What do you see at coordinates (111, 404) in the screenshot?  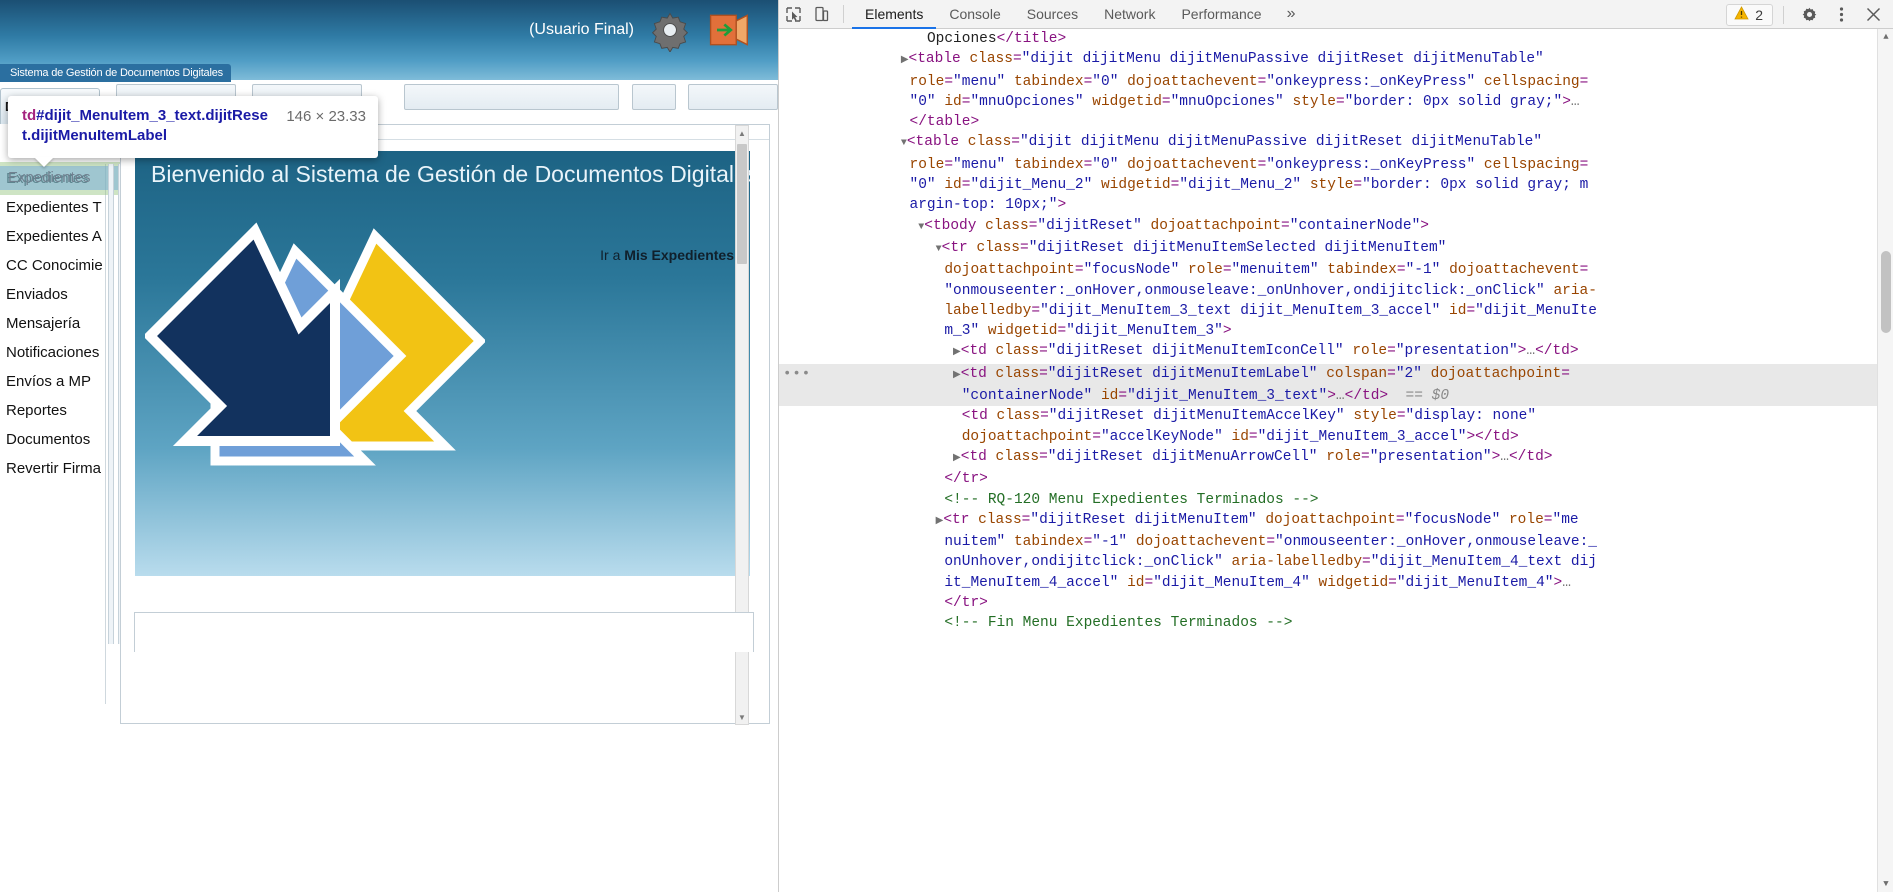 I see `scroll-rail-left` at bounding box center [111, 404].